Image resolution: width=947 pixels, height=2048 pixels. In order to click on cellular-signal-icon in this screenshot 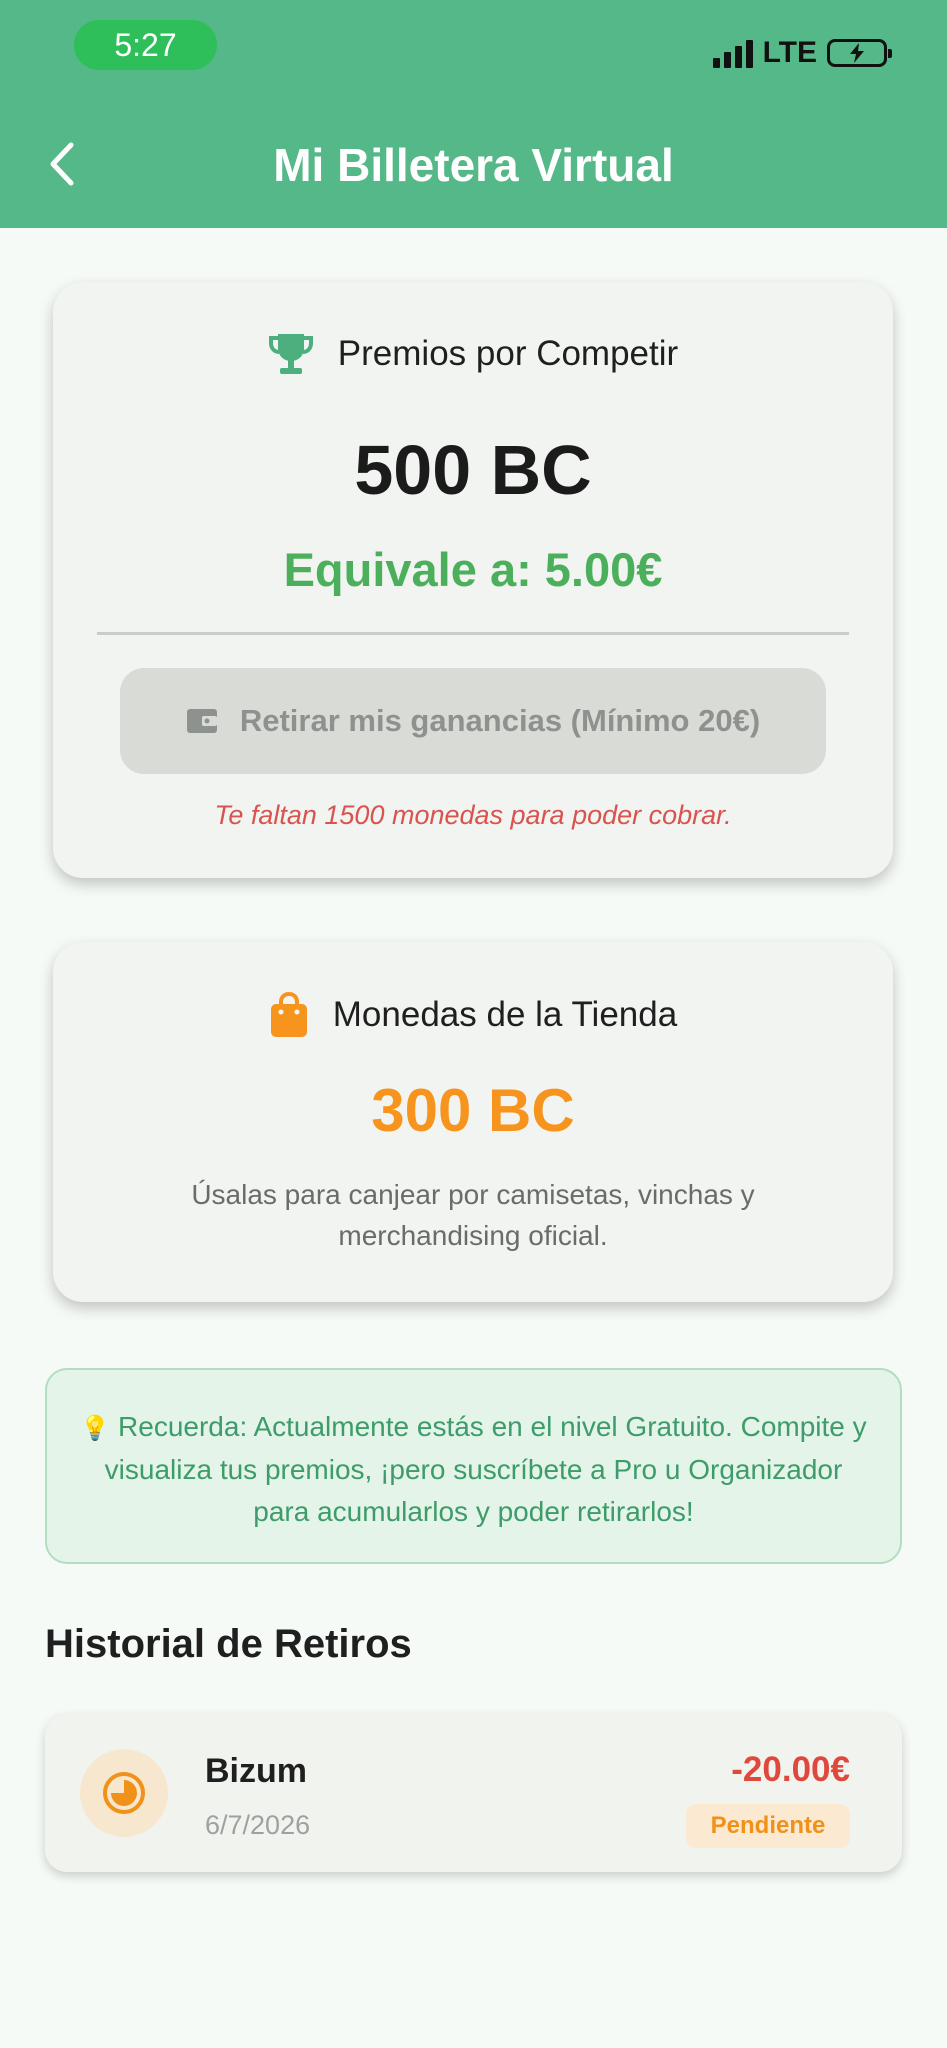, I will do `click(732, 53)`.